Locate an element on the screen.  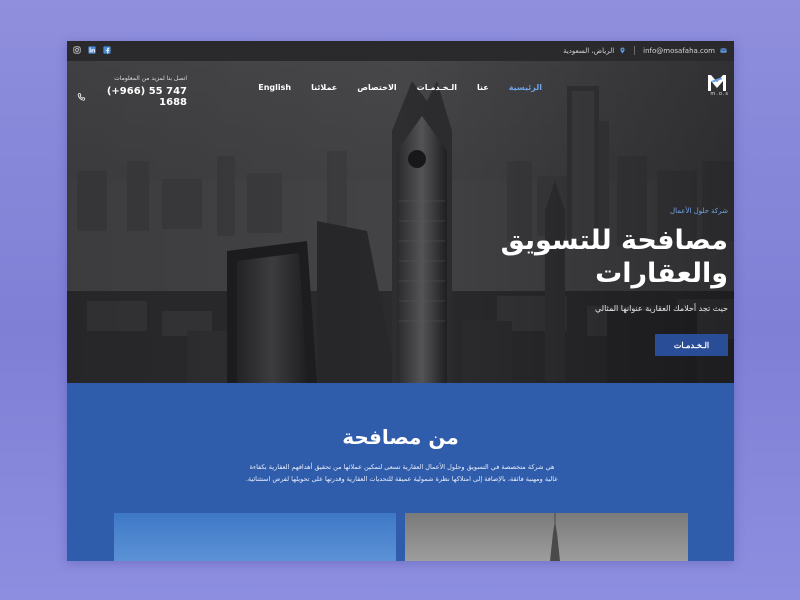
phone-row: (+966) 55 747 1688 is located at coordinates (132, 97).